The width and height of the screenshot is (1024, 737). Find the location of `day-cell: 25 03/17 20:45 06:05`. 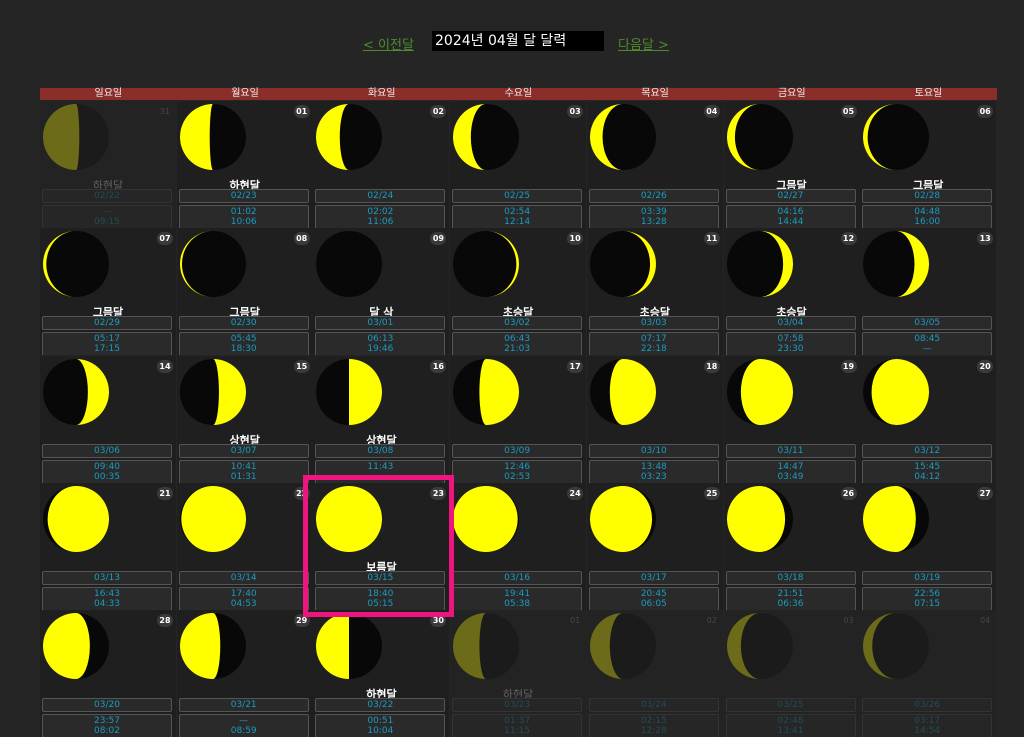

day-cell: 25 03/17 20:45 06:05 is located at coordinates (654, 546).